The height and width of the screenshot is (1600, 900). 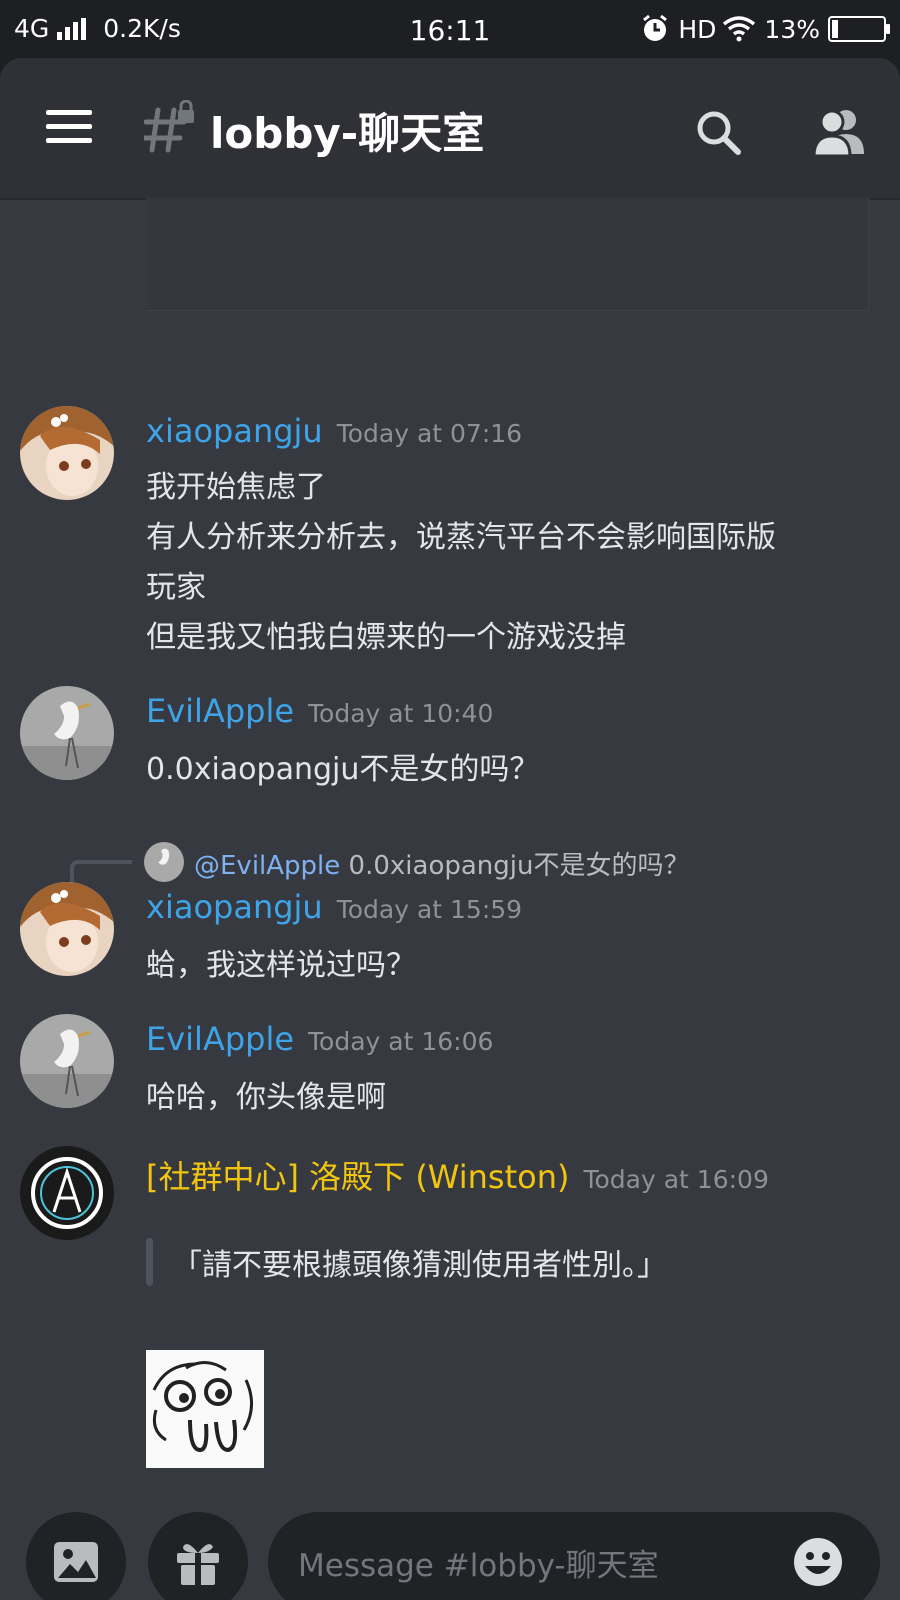 I want to click on message-author: EvilApple Today at 16:06, so click(x=319, y=1039).